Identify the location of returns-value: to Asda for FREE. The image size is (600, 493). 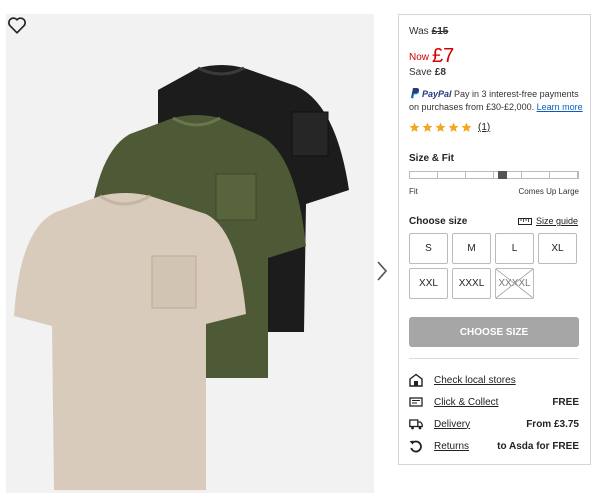
(538, 446).